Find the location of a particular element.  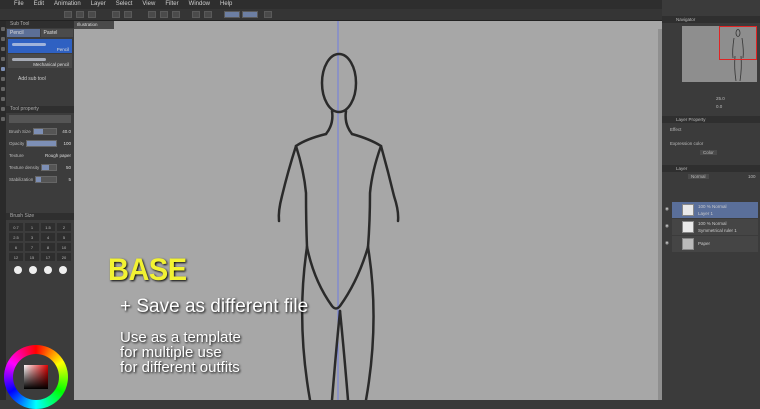

brush-size-option: 4 is located at coordinates (48, 237).